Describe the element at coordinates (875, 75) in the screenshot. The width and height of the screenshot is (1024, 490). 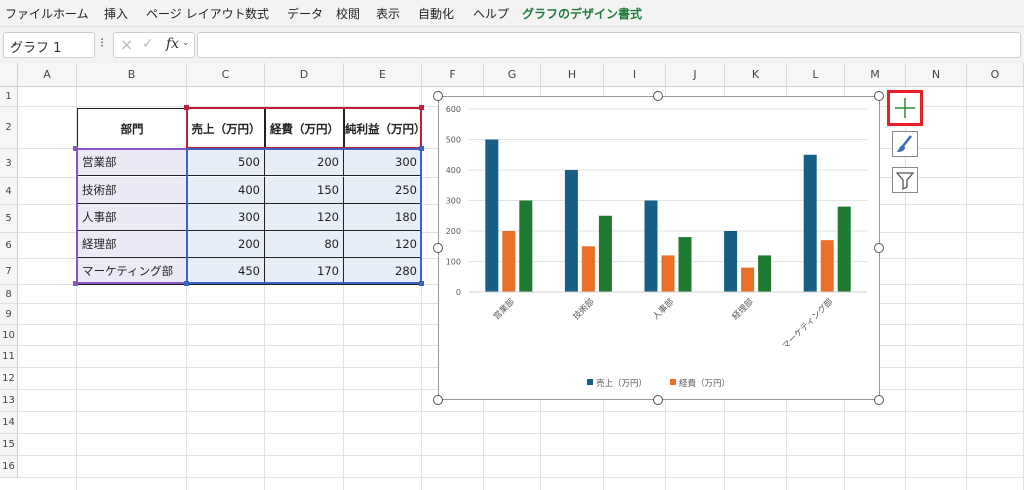
I see `column-header-M: M` at that location.